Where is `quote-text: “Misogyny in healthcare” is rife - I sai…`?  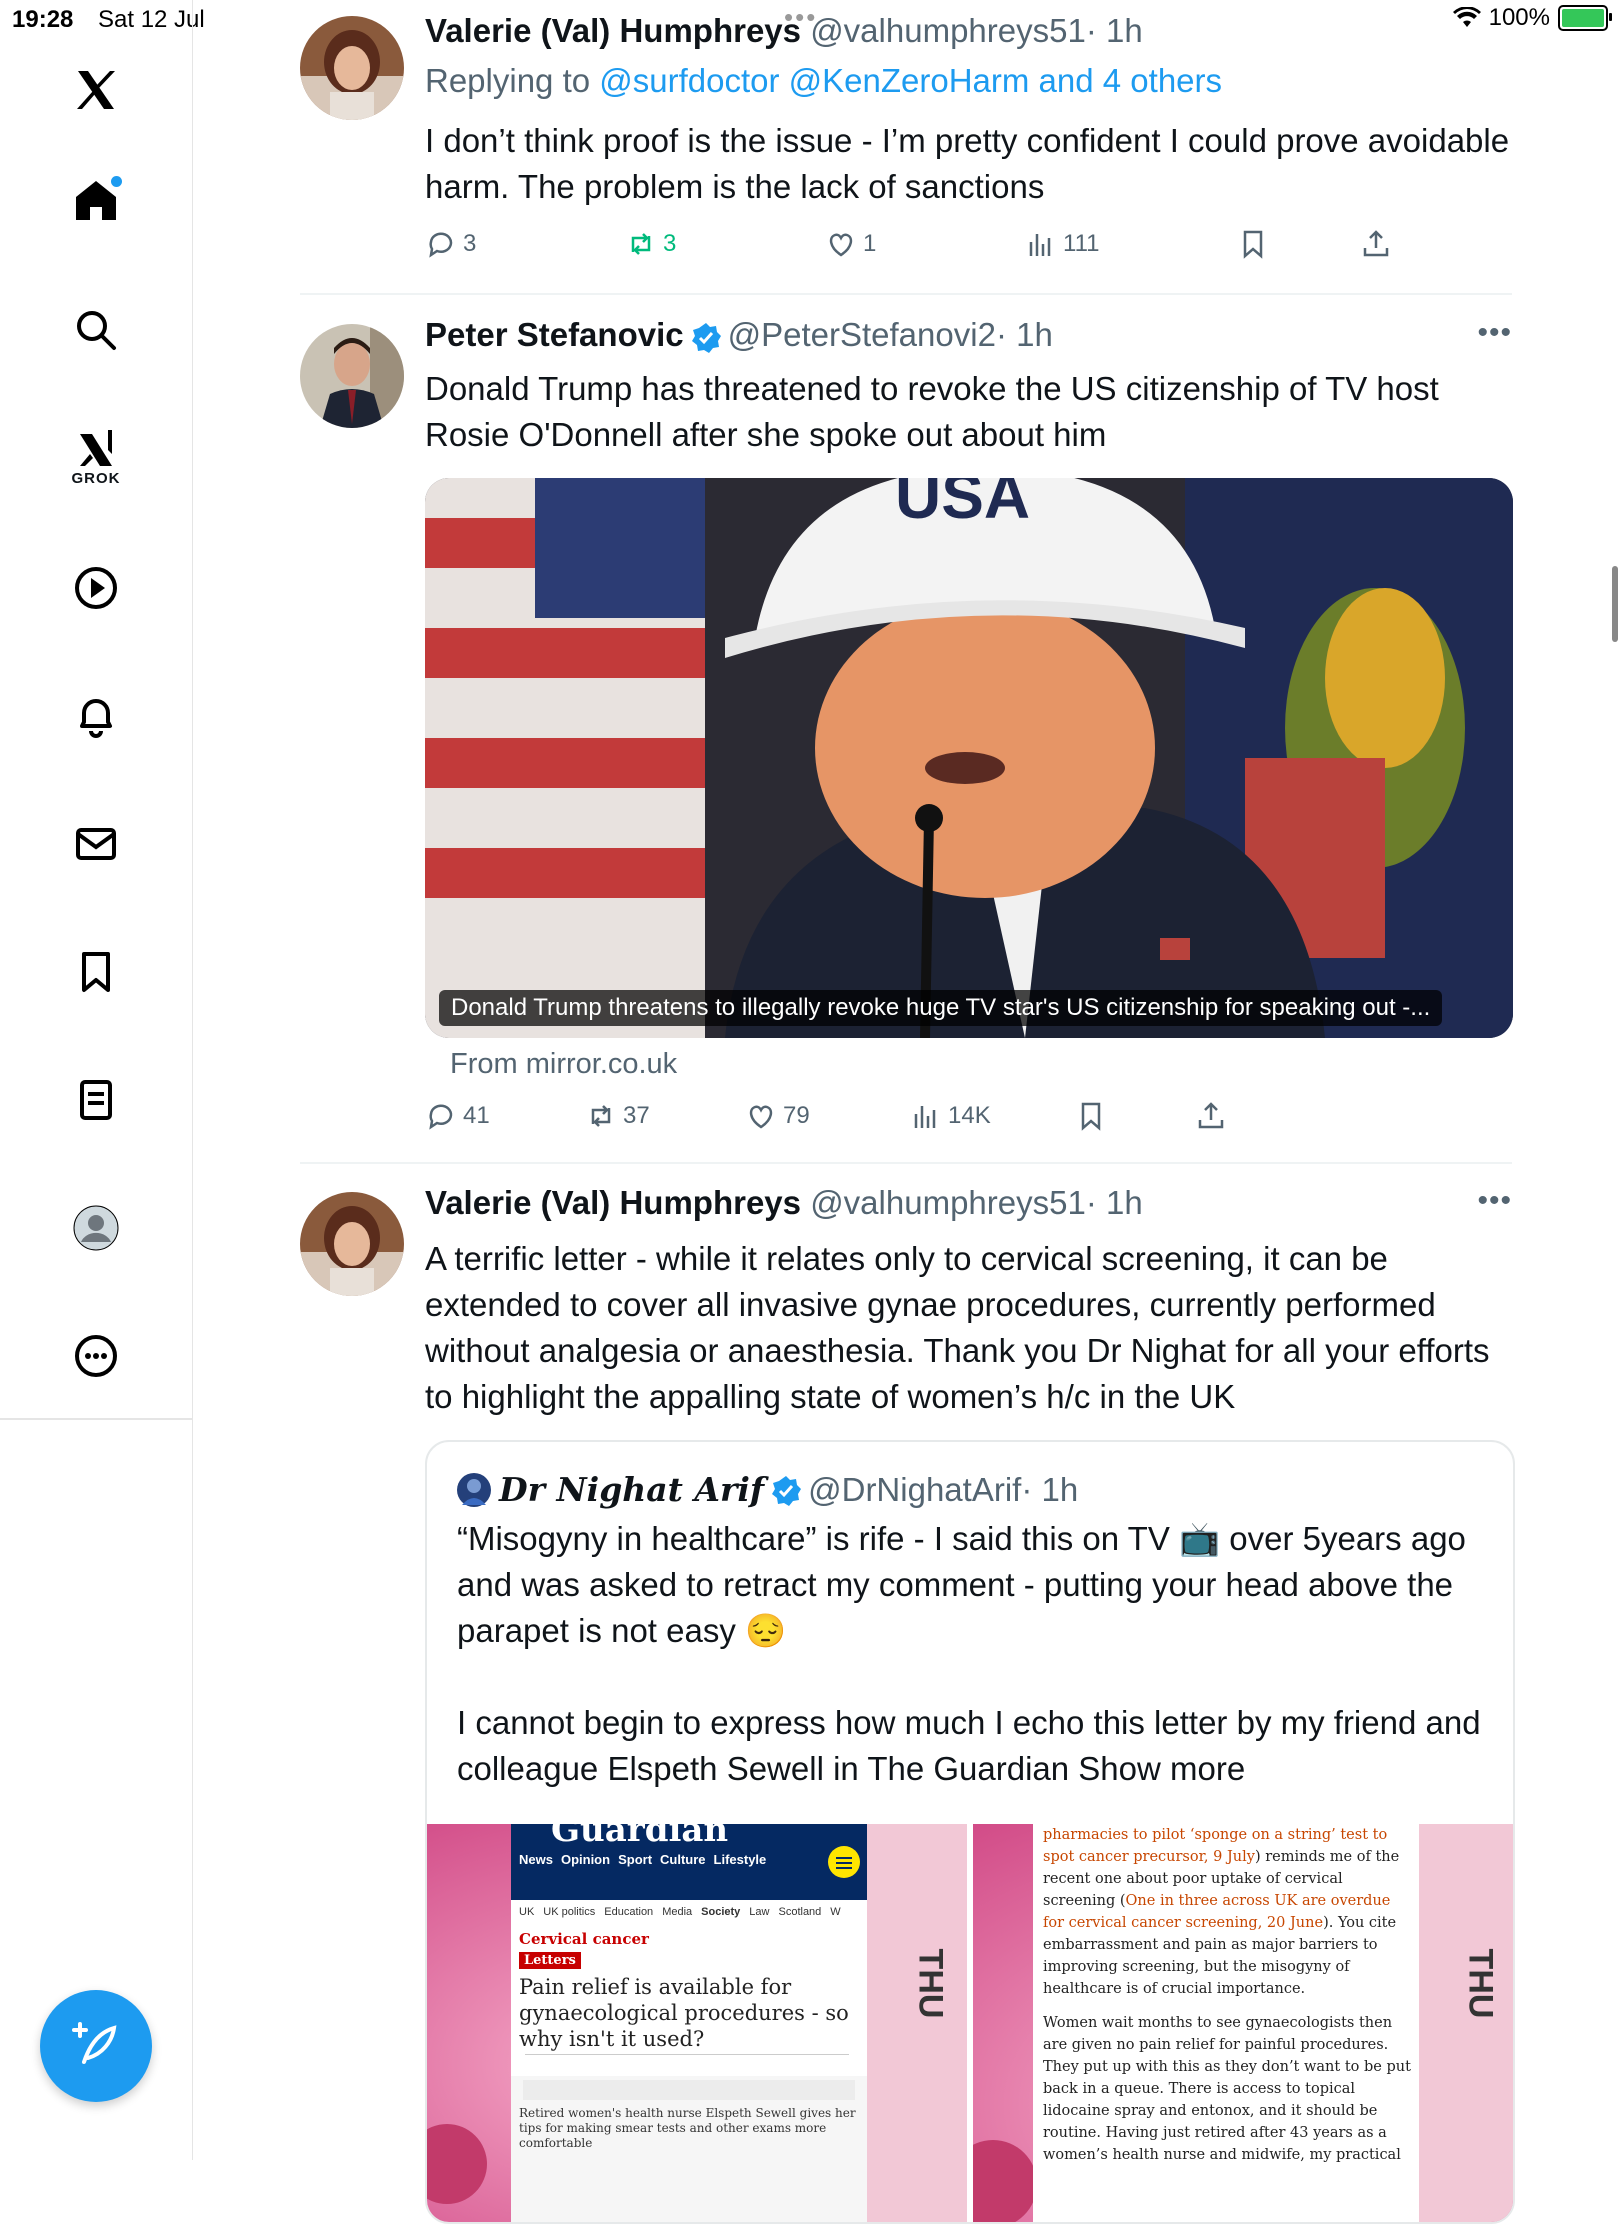
quote-text: “Misogyny in healthcare” is rife - I sai… is located at coordinates (972, 1654).